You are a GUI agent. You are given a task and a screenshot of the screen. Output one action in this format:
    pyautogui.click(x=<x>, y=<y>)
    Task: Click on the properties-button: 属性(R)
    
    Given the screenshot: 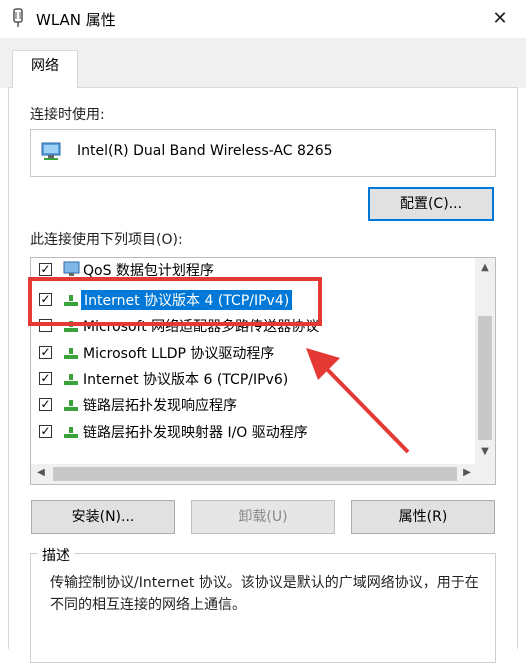 What is the action you would take?
    pyautogui.click(x=423, y=517)
    